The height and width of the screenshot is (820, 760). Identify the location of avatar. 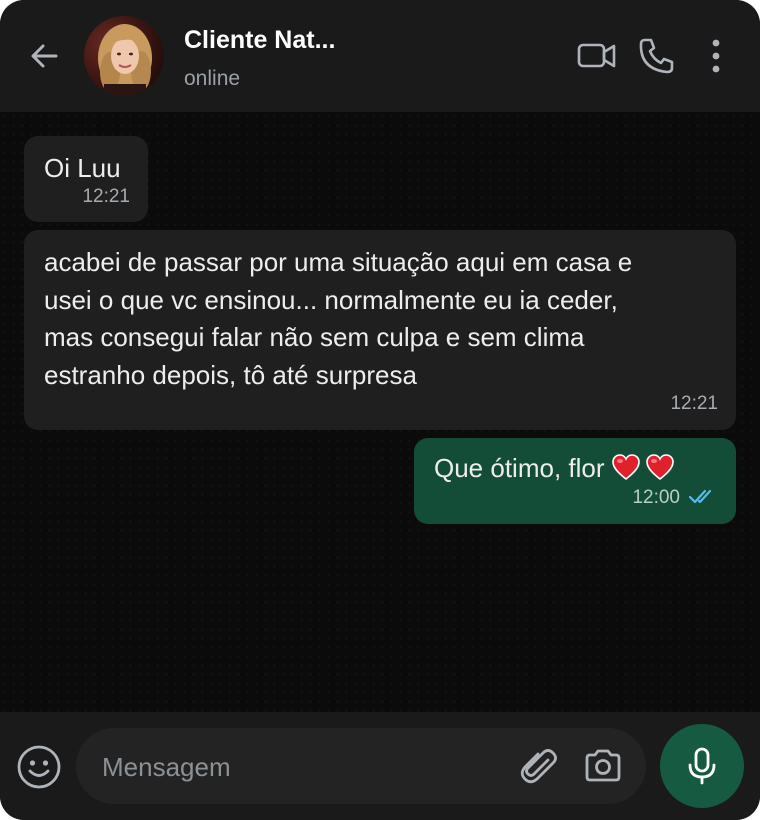
(124, 56).